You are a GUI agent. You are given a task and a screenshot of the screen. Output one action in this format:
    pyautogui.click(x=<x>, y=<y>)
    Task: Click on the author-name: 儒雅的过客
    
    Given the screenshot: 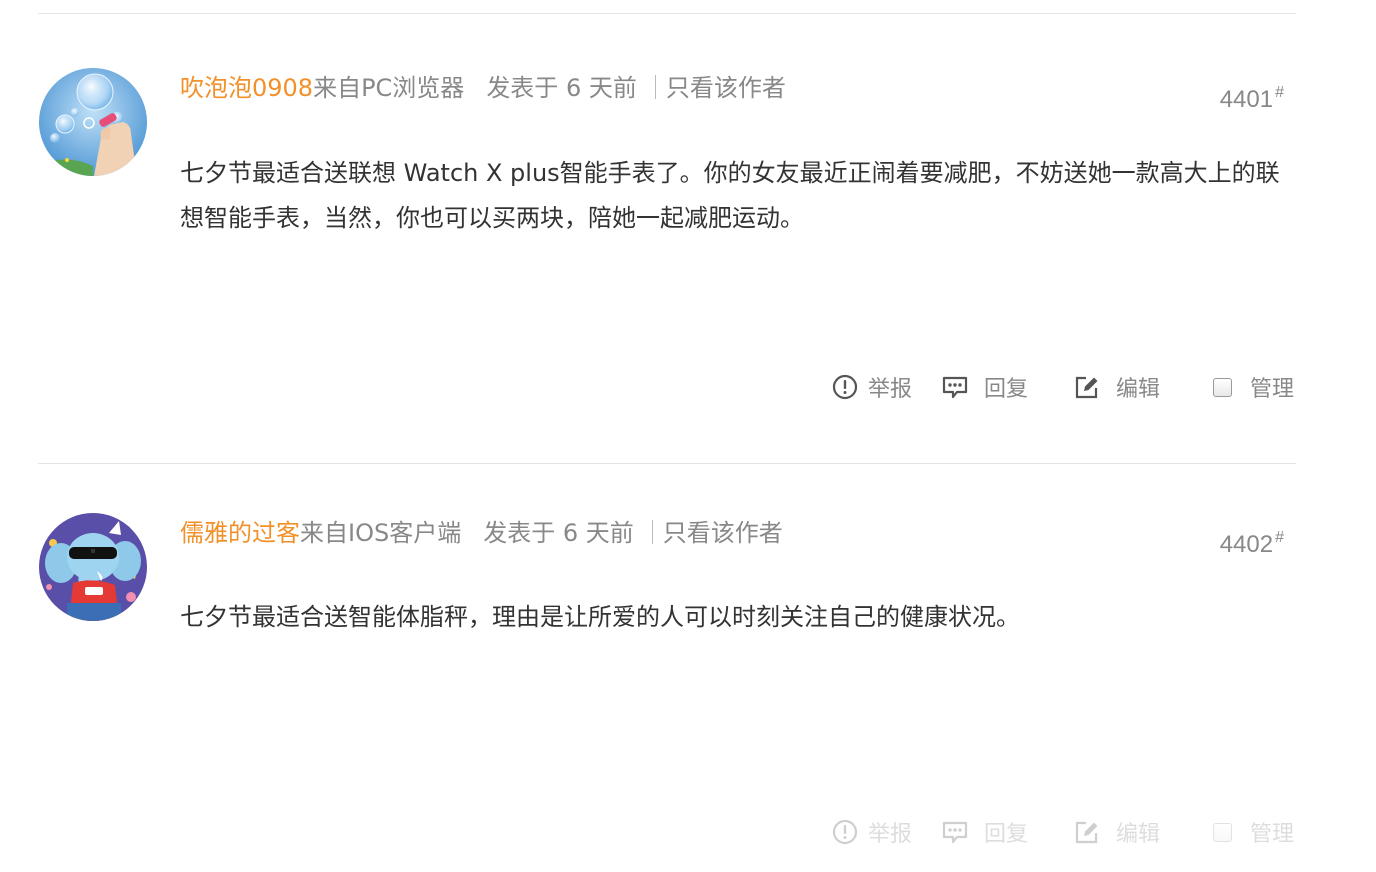 What is the action you would take?
    pyautogui.click(x=240, y=533)
    